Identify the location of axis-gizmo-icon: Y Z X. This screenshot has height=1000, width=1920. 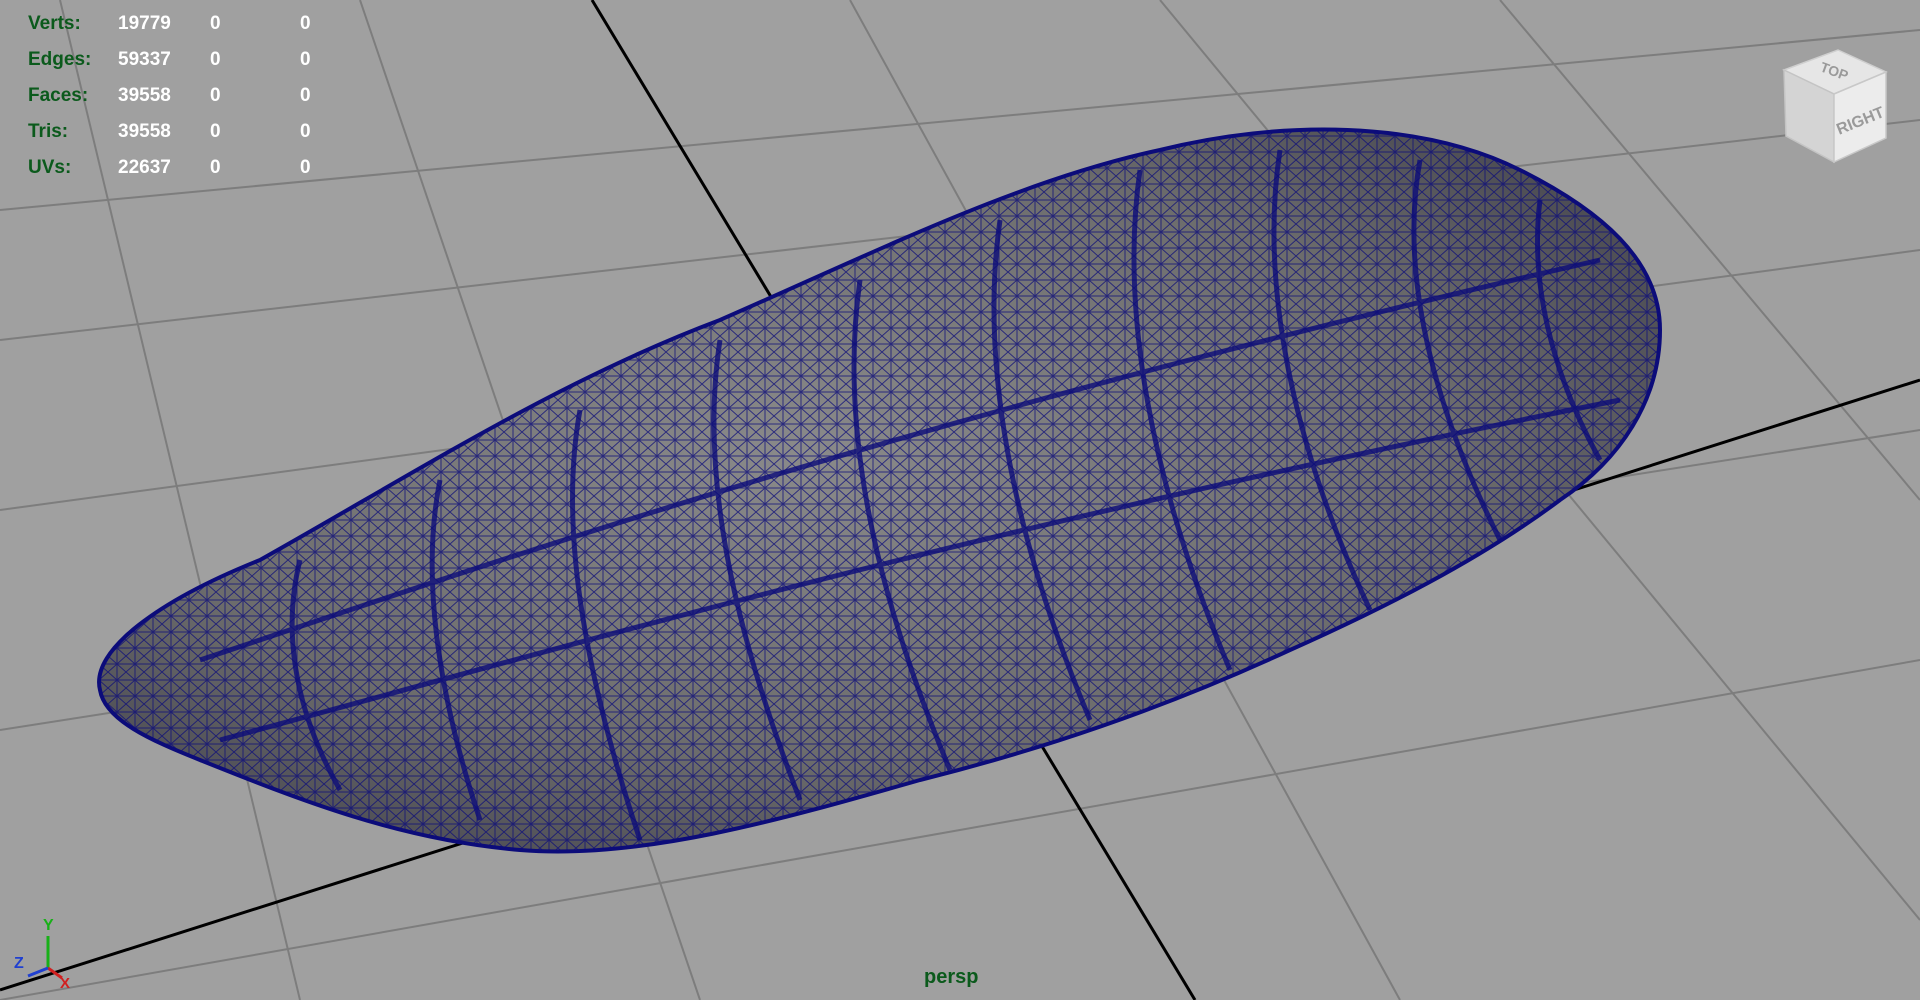
(42, 953).